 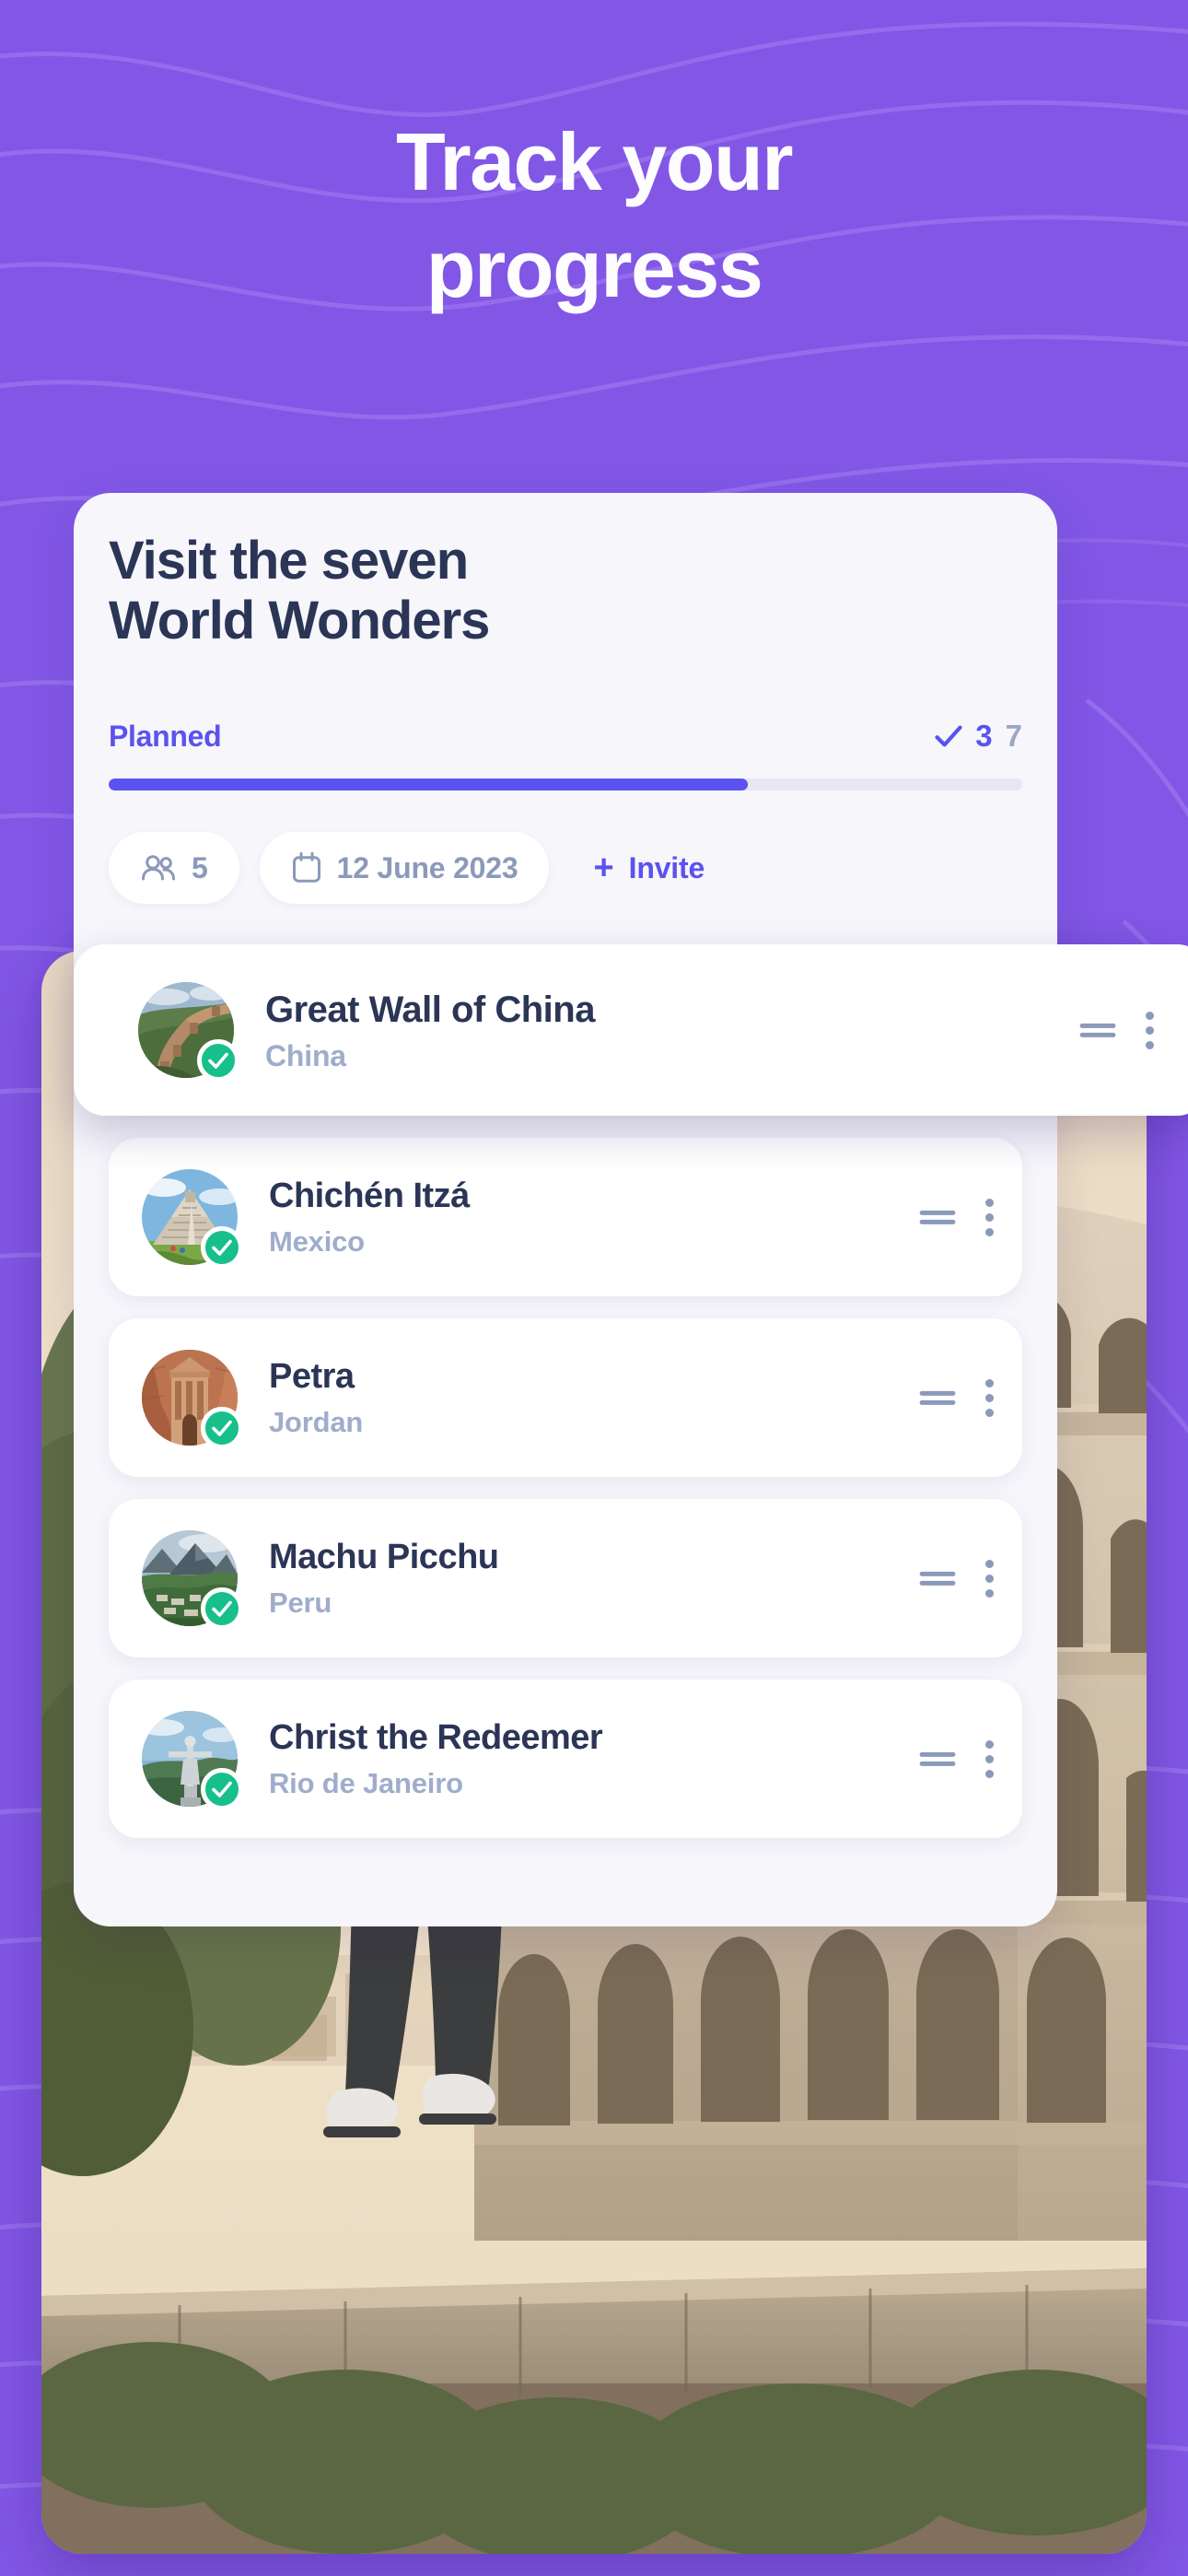 What do you see at coordinates (369, 1196) in the screenshot?
I see `wonder-name: Chichén Itzá` at bounding box center [369, 1196].